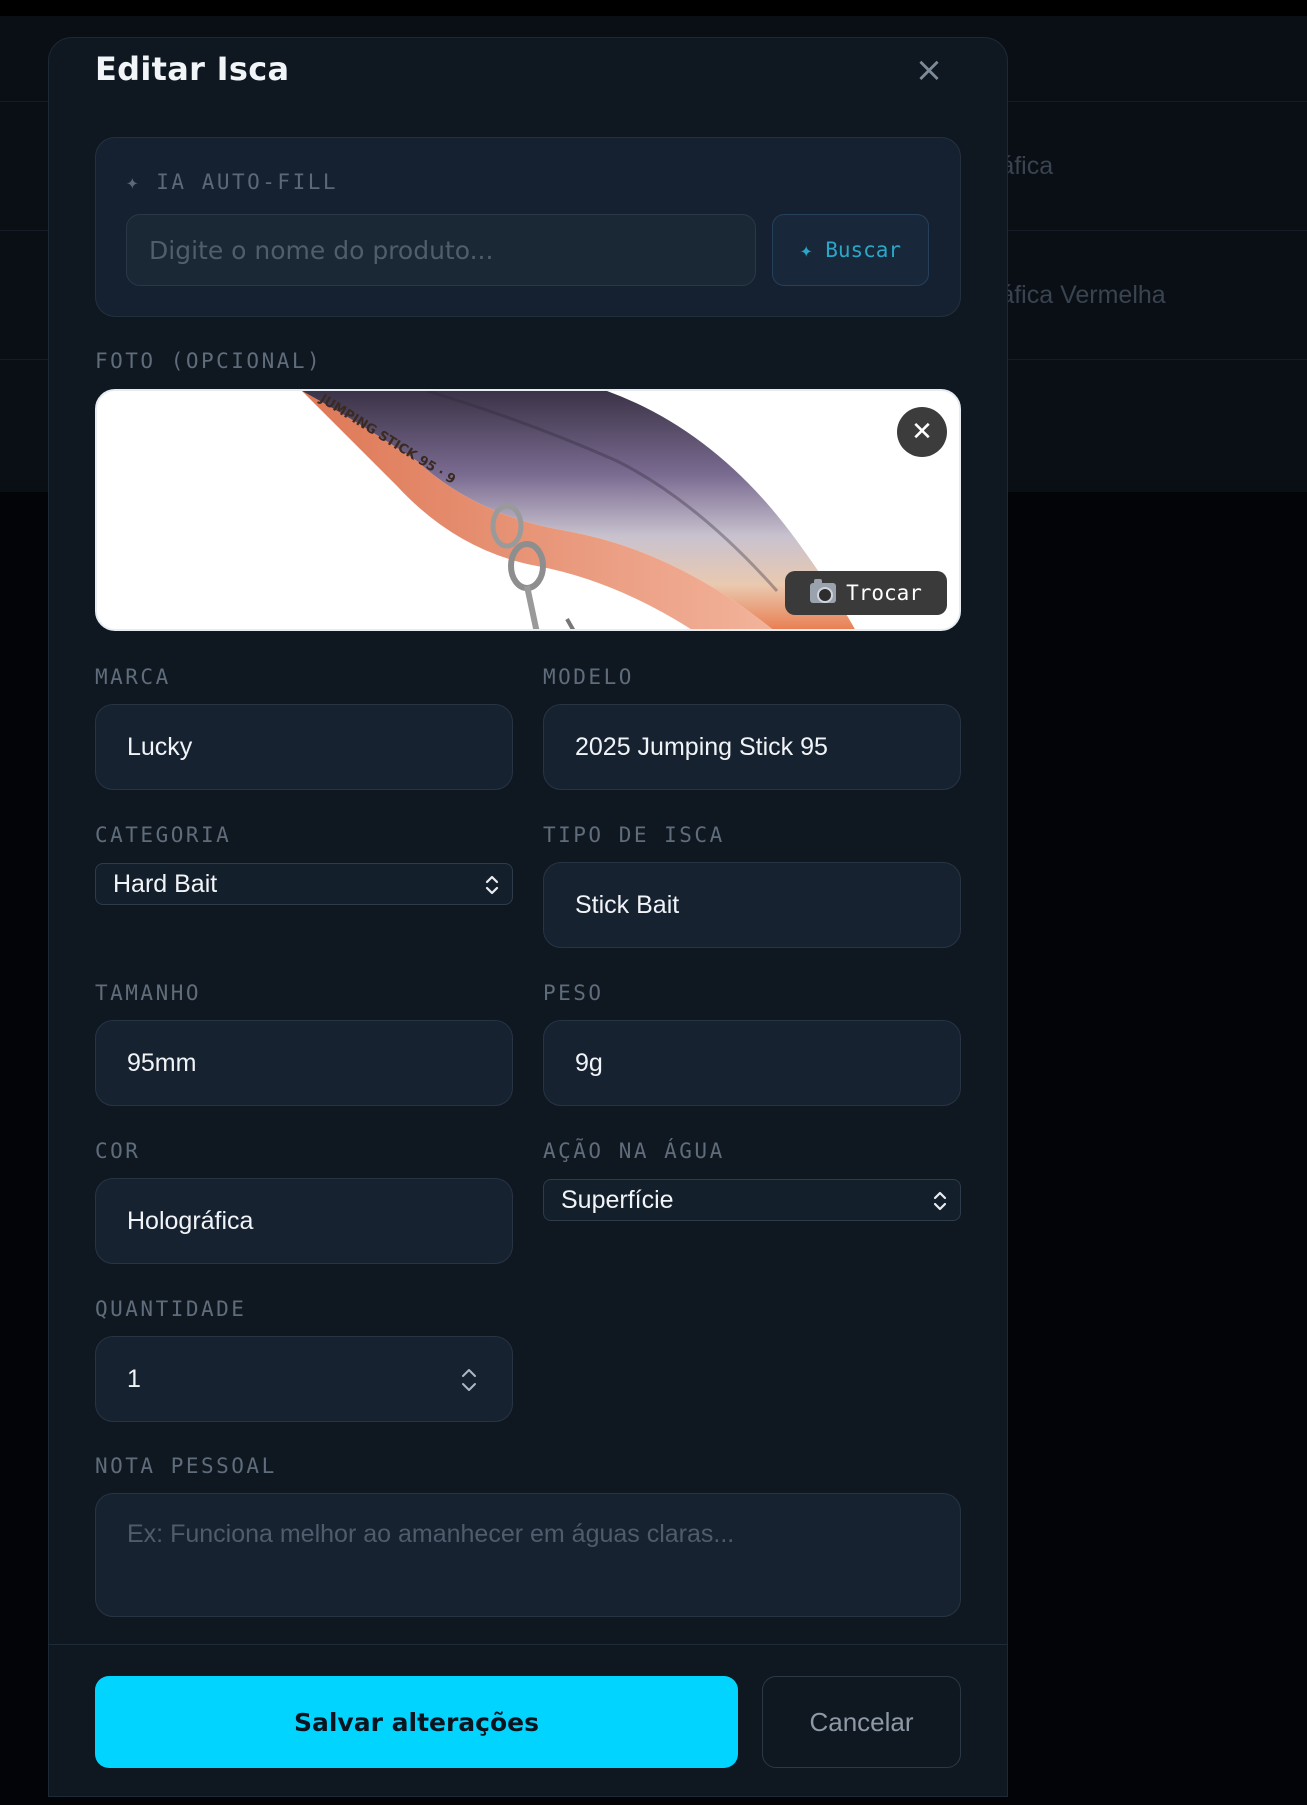 This screenshot has height=1805, width=1307. What do you see at coordinates (304, 747) in the screenshot?
I see `brand-field: Lucky` at bounding box center [304, 747].